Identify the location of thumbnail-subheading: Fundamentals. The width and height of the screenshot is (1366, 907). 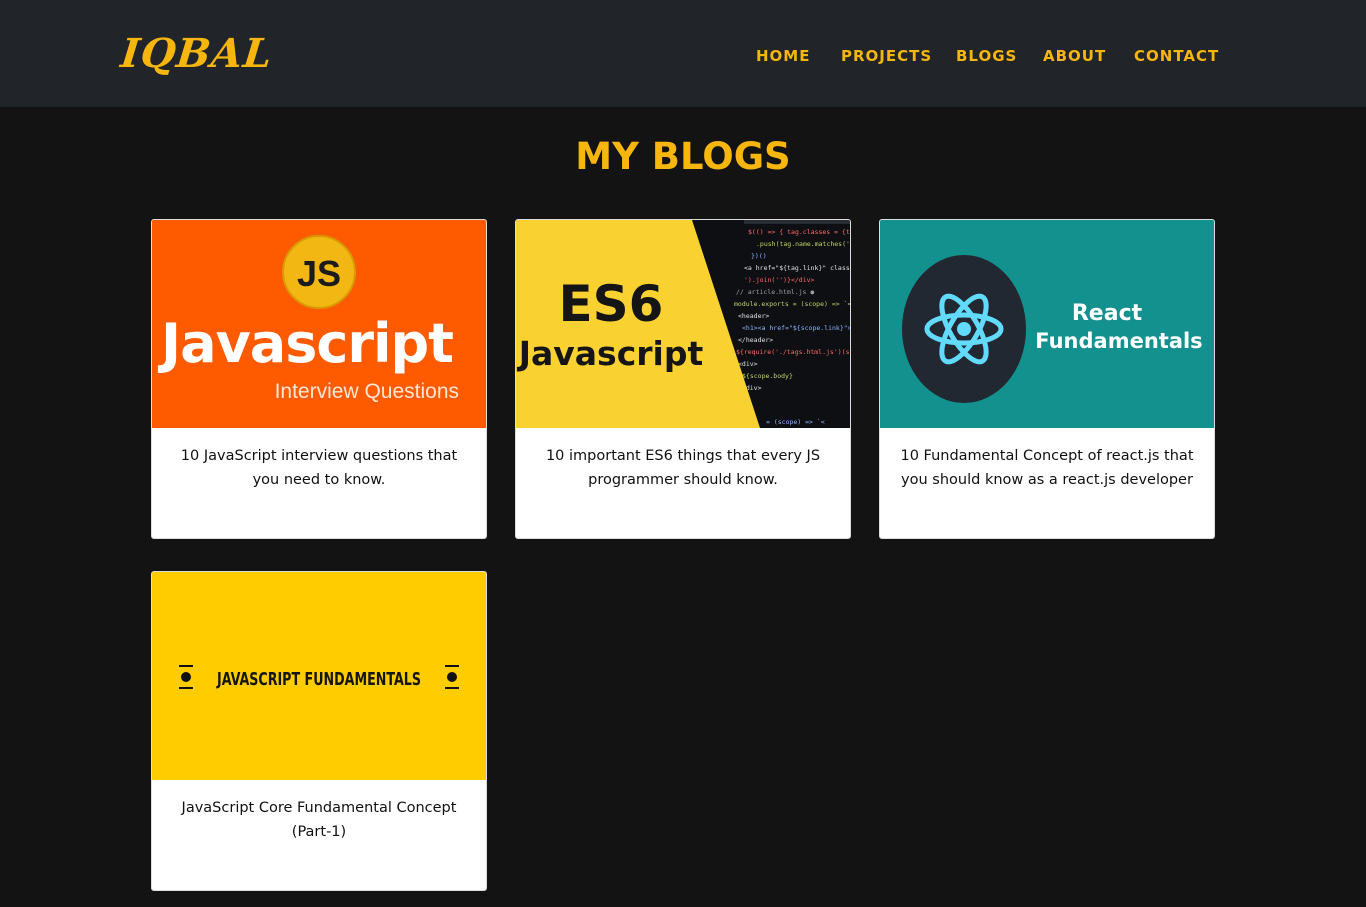
(1118, 341).